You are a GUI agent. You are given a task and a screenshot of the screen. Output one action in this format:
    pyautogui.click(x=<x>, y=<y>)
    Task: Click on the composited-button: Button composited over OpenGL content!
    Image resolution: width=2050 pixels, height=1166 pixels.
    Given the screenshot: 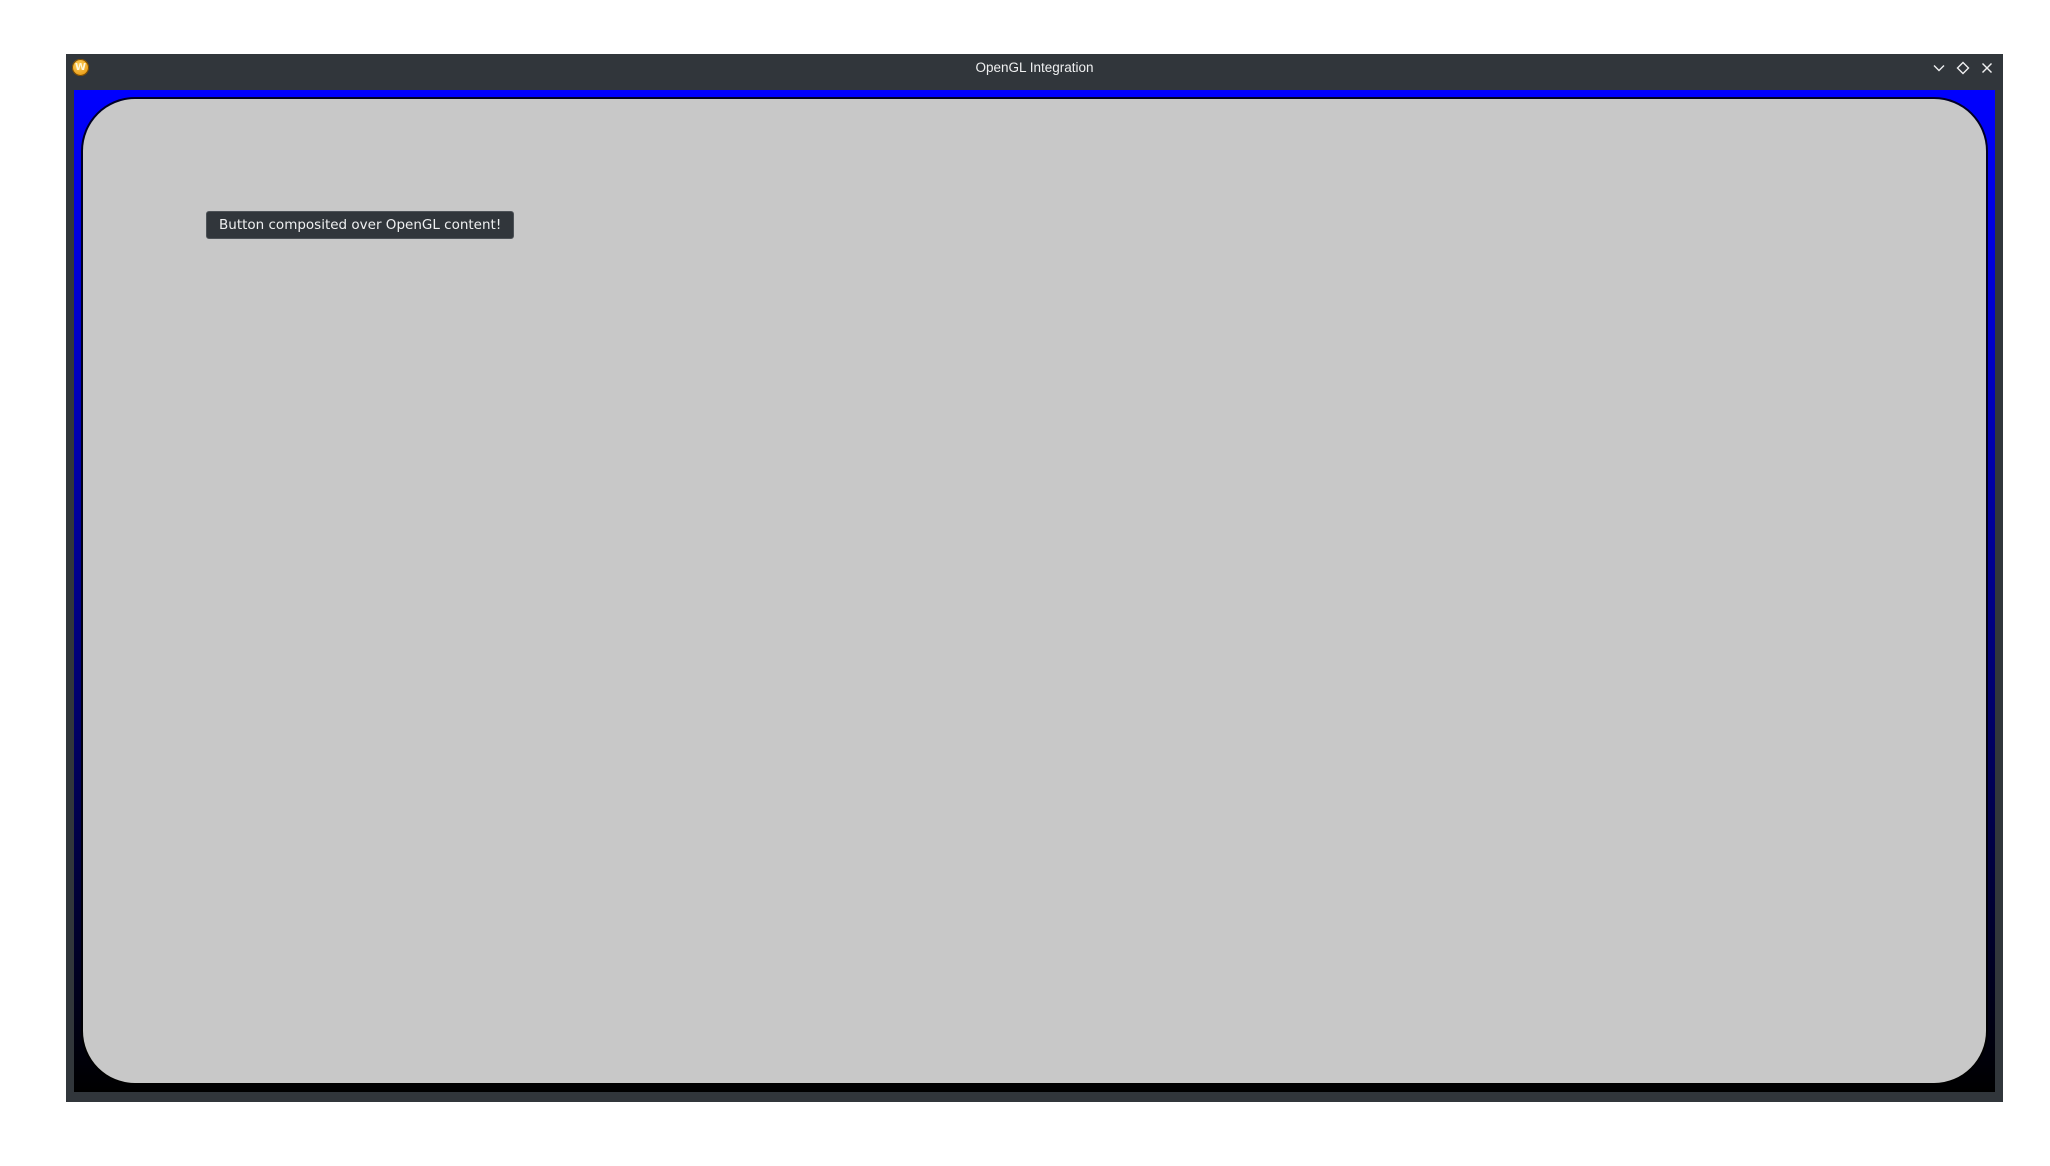 What is the action you would take?
    pyautogui.click(x=360, y=225)
    